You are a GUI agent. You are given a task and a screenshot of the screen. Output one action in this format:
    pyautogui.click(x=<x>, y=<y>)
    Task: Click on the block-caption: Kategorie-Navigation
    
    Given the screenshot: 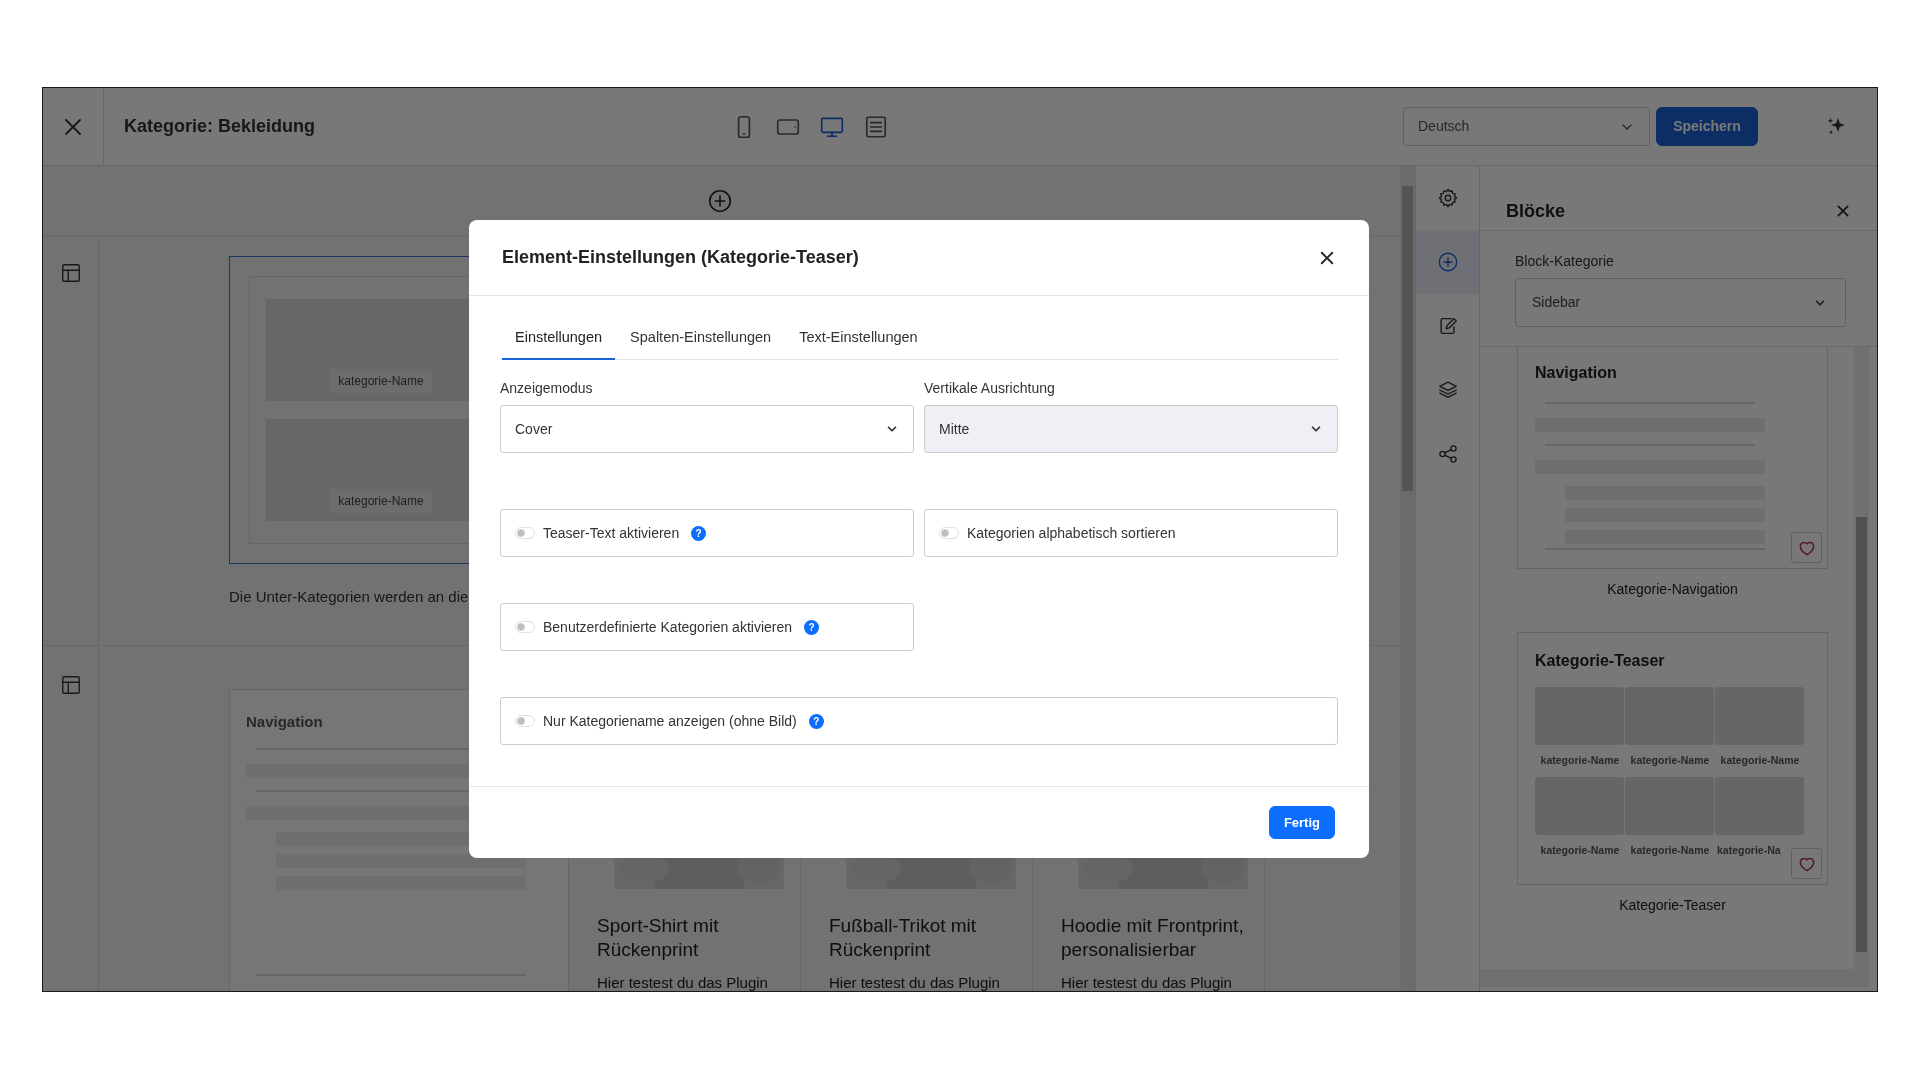 What is the action you would take?
    pyautogui.click(x=1672, y=589)
    